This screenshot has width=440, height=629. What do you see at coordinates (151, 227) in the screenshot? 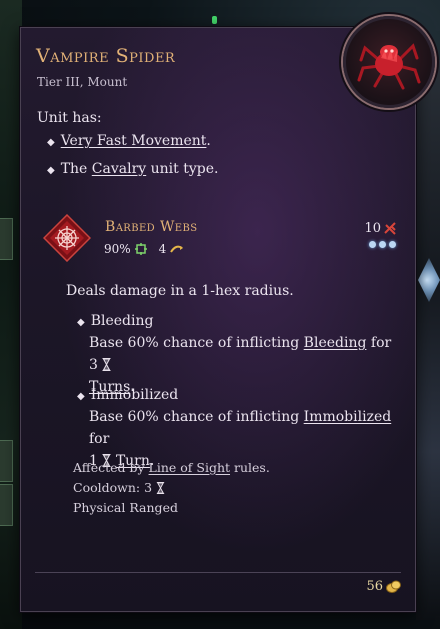
I see `ability-name: Barbed Webs` at bounding box center [151, 227].